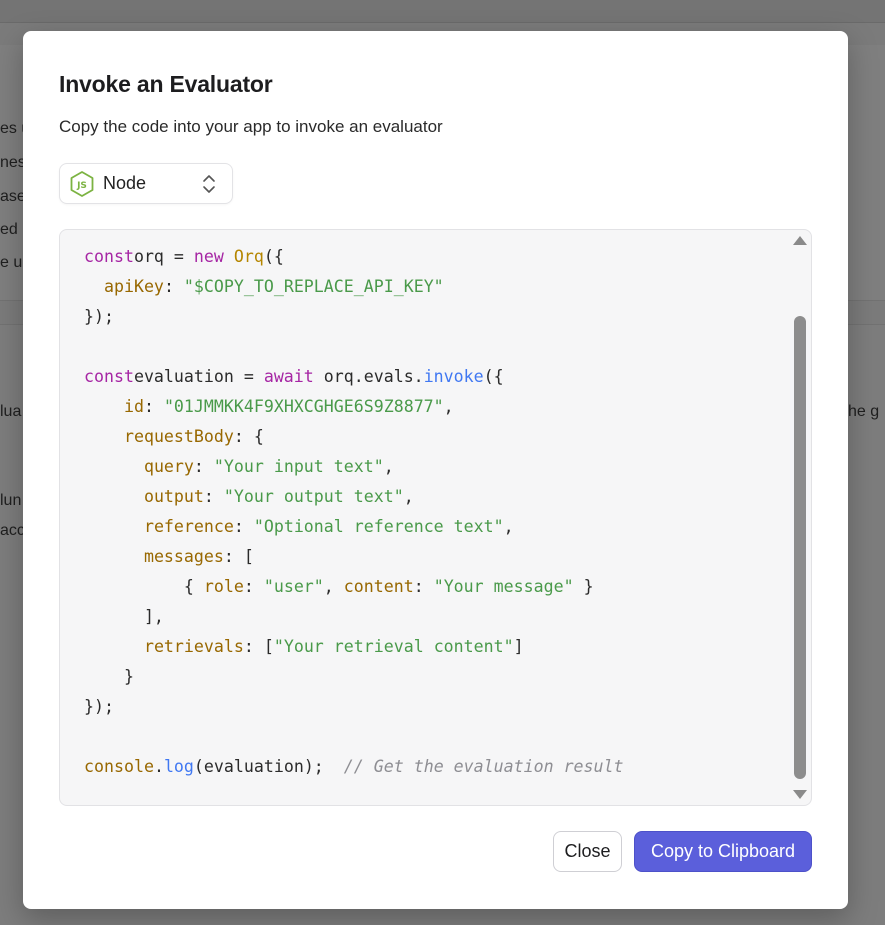  I want to click on code-line: ],, so click(124, 616).